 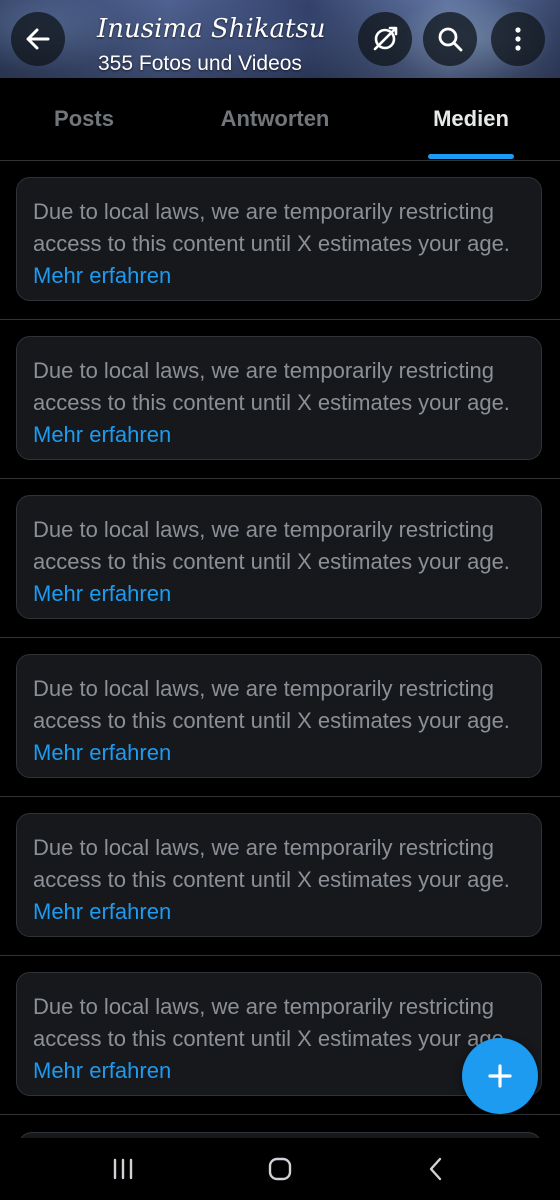 I want to click on search-icon, so click(x=450, y=39).